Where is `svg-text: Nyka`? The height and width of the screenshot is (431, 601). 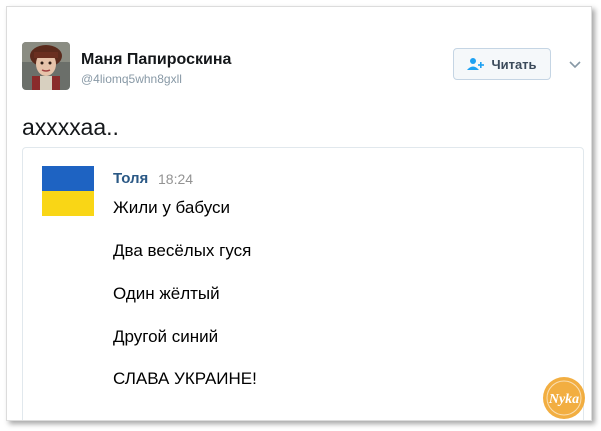 svg-text: Nyka is located at coordinates (563, 399).